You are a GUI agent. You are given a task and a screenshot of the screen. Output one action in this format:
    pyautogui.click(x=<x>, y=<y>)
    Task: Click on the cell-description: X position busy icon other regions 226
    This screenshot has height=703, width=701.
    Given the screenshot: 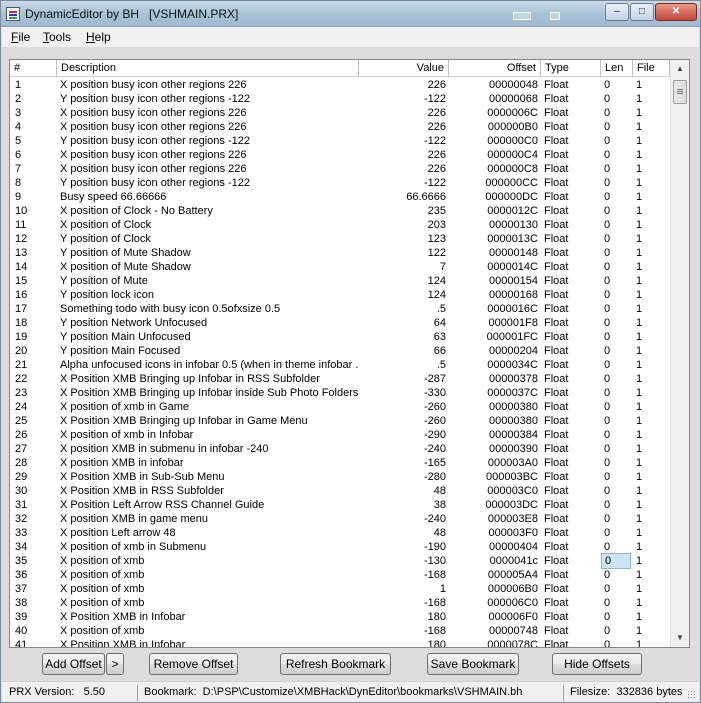 What is the action you would take?
    pyautogui.click(x=208, y=113)
    